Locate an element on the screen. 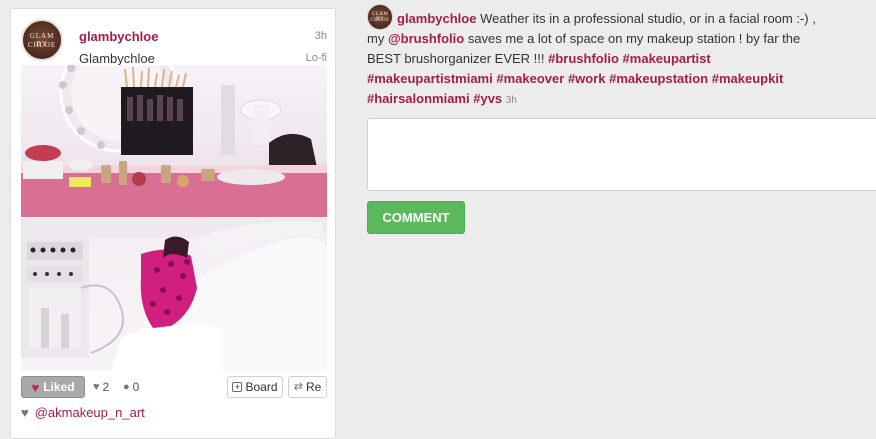  likes-count-value: 2 is located at coordinates (106, 387).